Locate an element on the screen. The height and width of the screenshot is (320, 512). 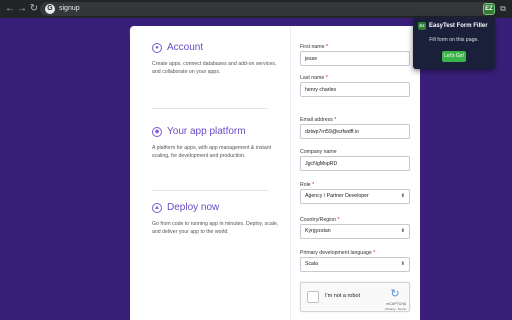
country-select: Kyrgyzstan ⬍ is located at coordinates (355, 231).